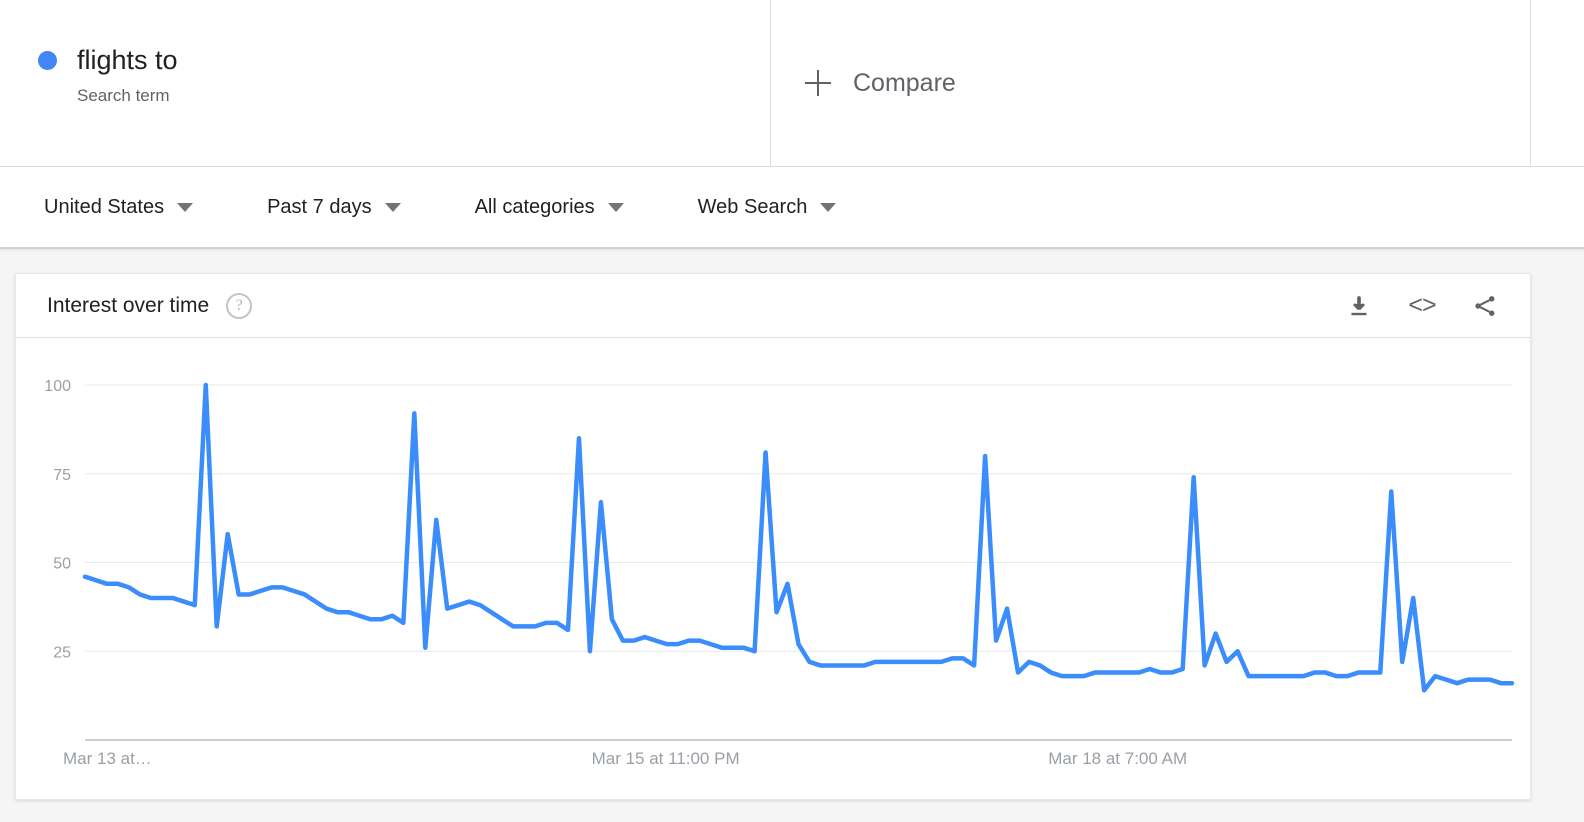 This screenshot has width=1584, height=822. What do you see at coordinates (128, 305) in the screenshot?
I see `card-title: Interest over time` at bounding box center [128, 305].